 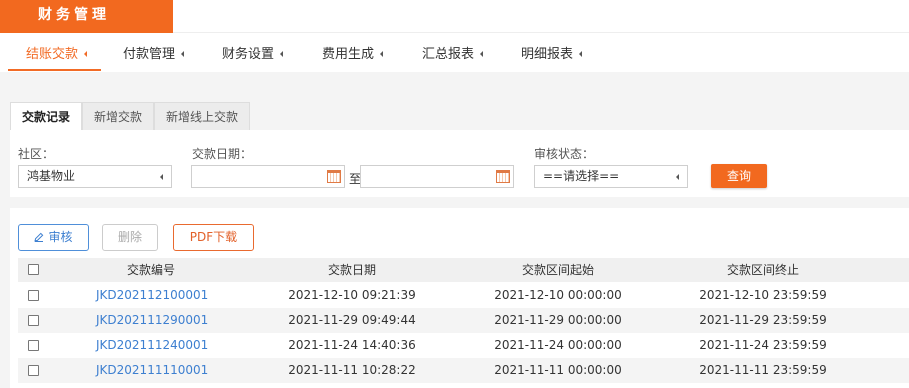 I want to click on nav-item-payment-management: 付款管理, so click(x=154, y=52).